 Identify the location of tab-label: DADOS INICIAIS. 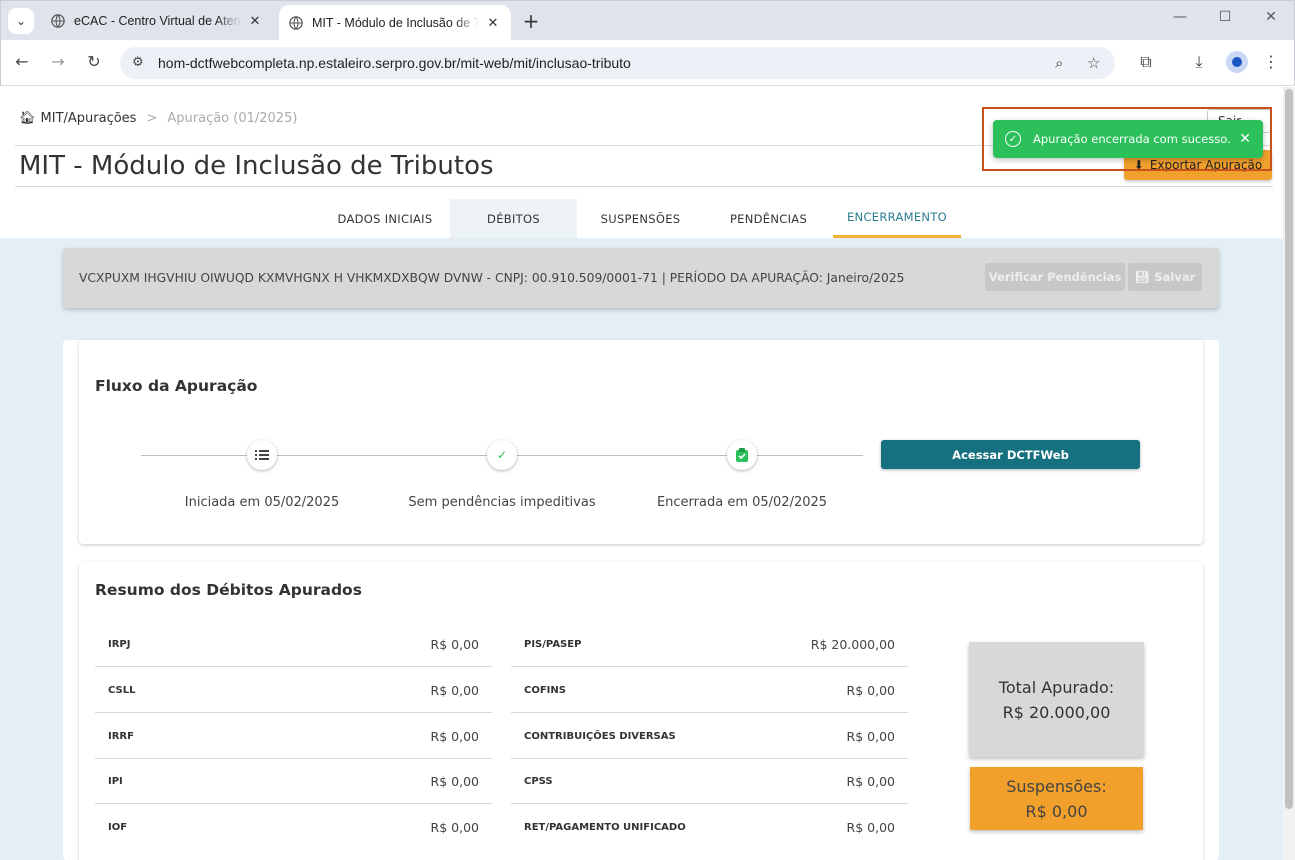
(385, 218).